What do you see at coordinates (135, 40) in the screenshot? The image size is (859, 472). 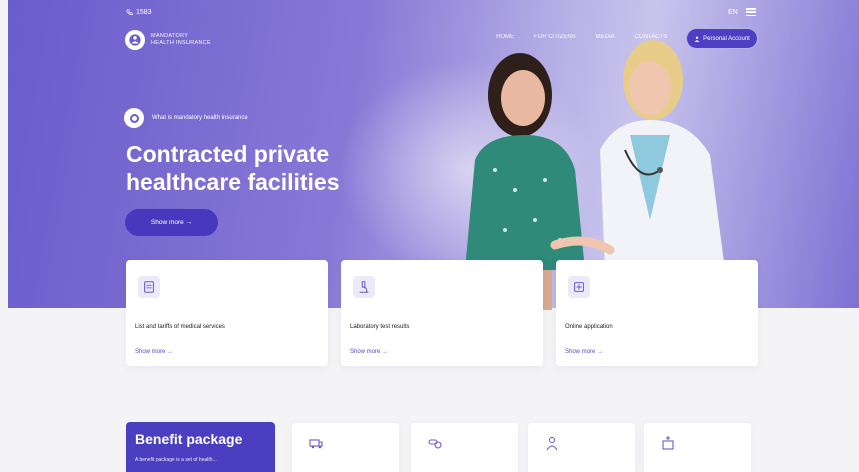 I see `logo-icon` at bounding box center [135, 40].